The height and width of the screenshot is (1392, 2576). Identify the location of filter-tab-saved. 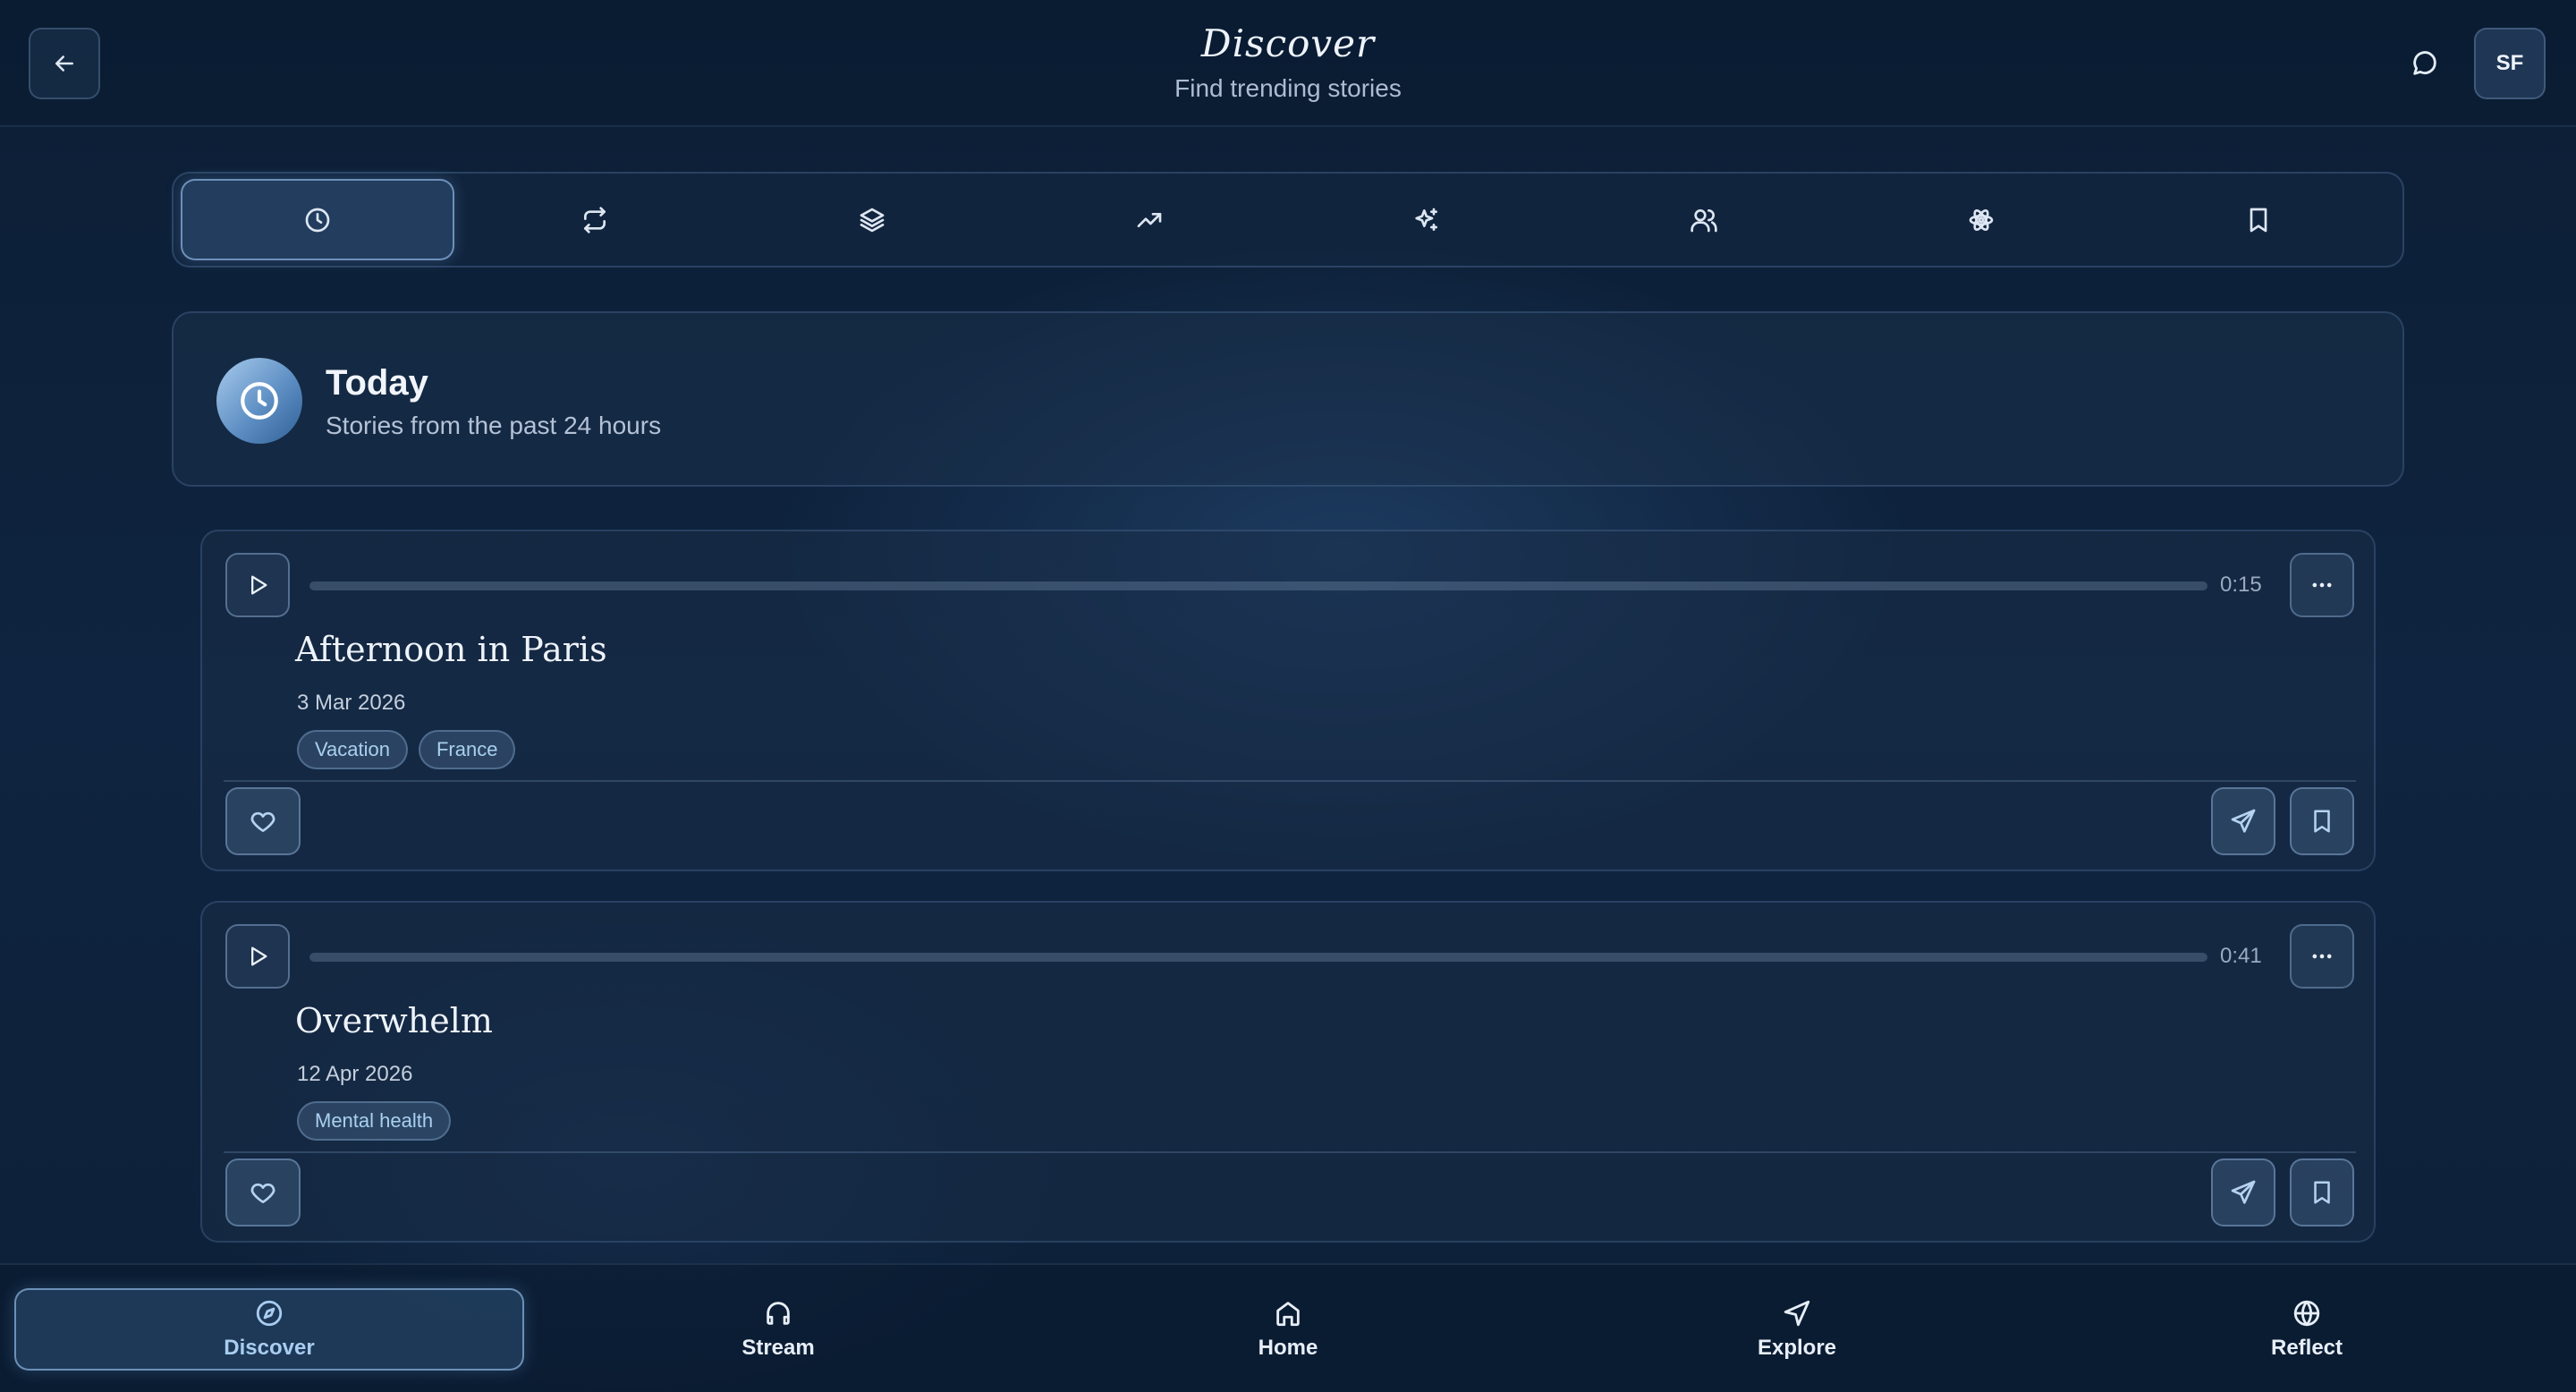
(2258, 219).